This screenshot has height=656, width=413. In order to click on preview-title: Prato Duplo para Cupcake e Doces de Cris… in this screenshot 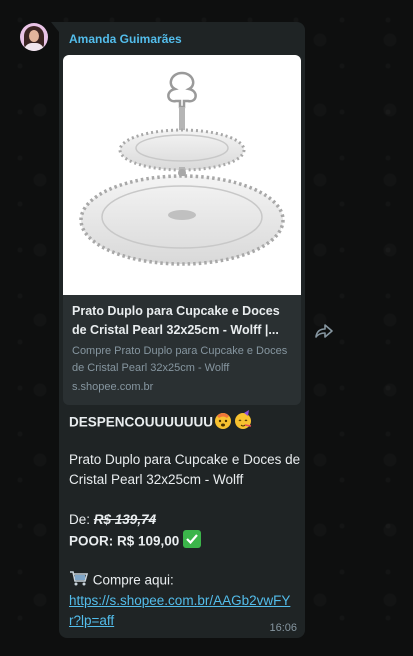, I will do `click(184, 321)`.